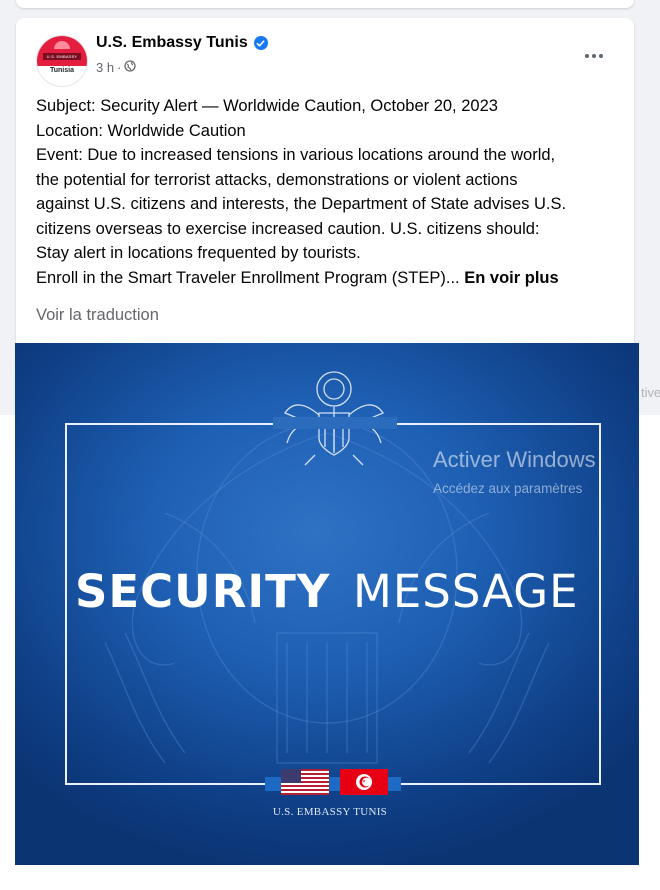  I want to click on tunisia-flag-icon, so click(364, 782).